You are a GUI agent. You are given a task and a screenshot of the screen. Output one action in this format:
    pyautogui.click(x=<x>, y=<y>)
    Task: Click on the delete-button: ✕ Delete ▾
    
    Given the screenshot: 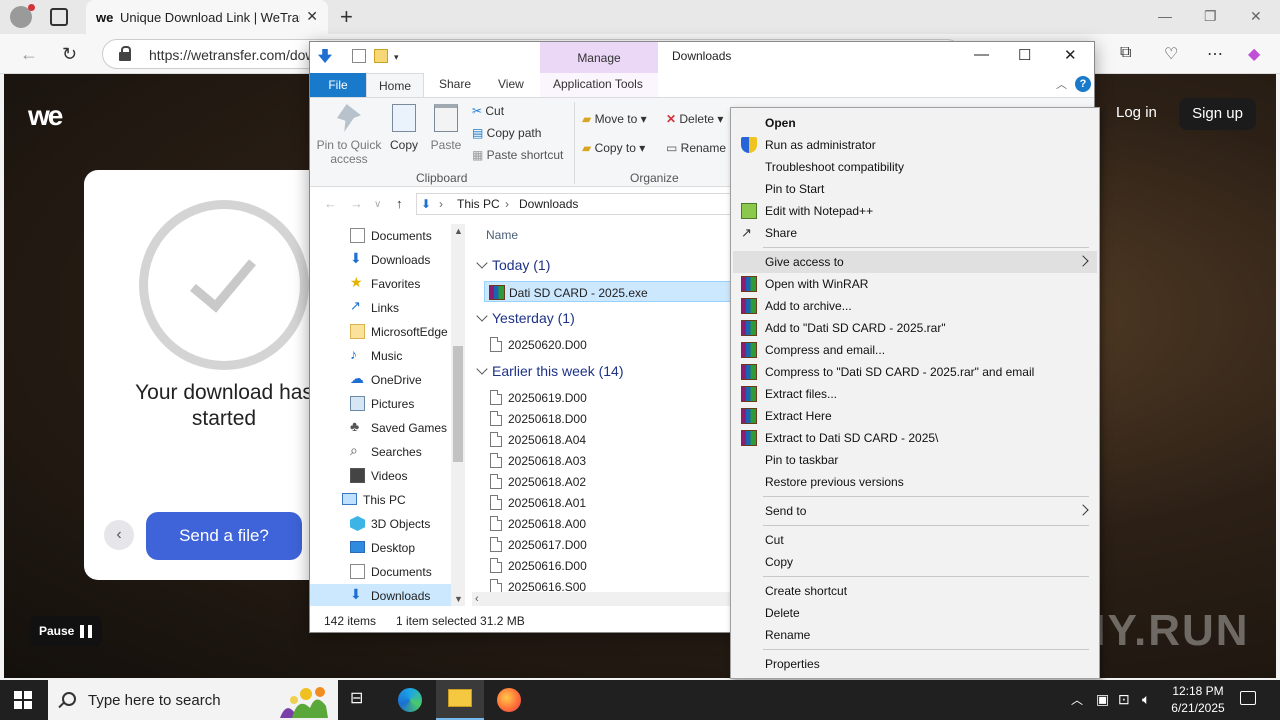 What is the action you would take?
    pyautogui.click(x=694, y=119)
    